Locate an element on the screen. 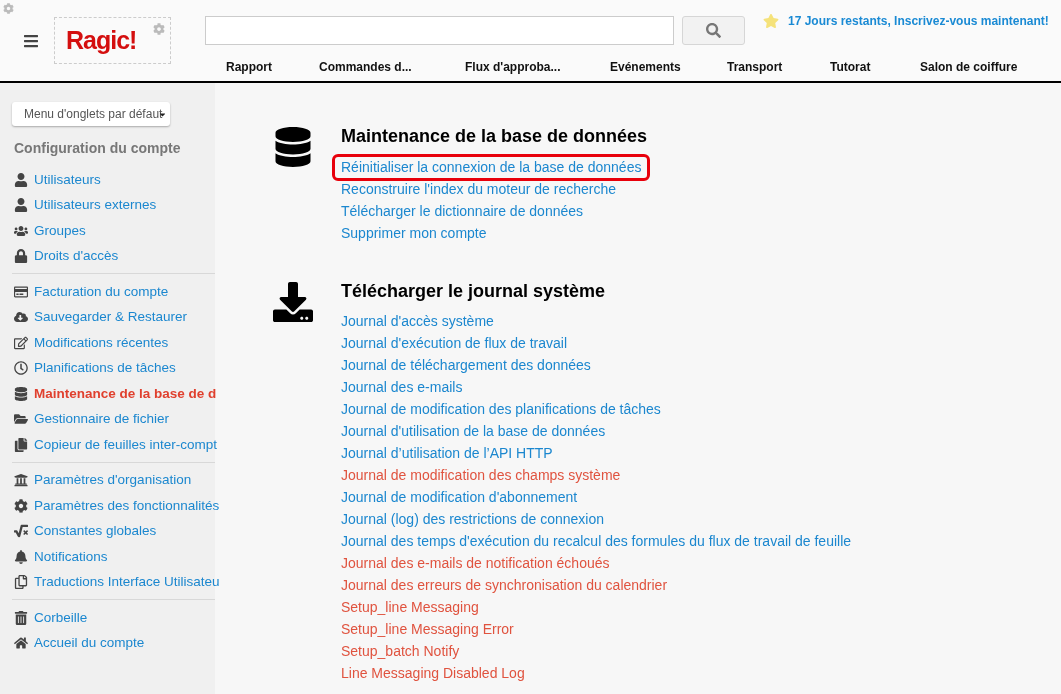  clock-icon is located at coordinates (21, 368).